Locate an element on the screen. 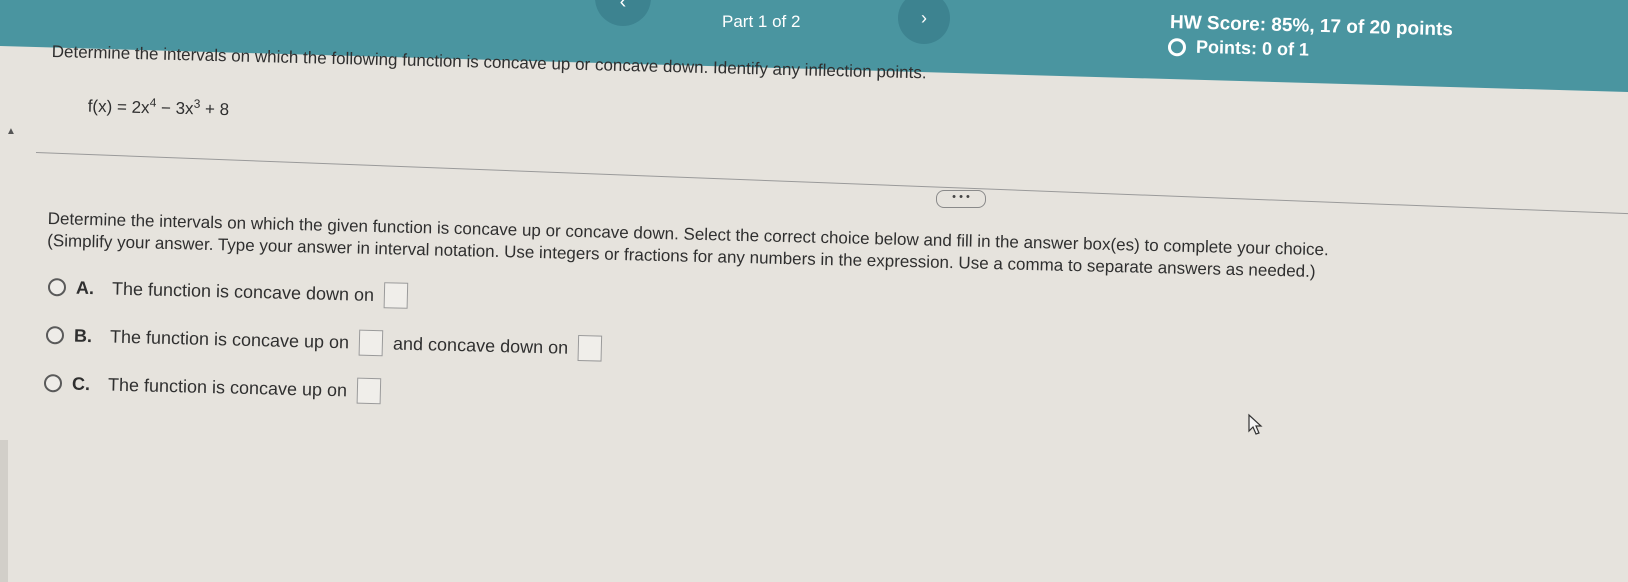  function-formula: f(x) = 2x4 − 3x3 + 8 is located at coordinates (158, 107).